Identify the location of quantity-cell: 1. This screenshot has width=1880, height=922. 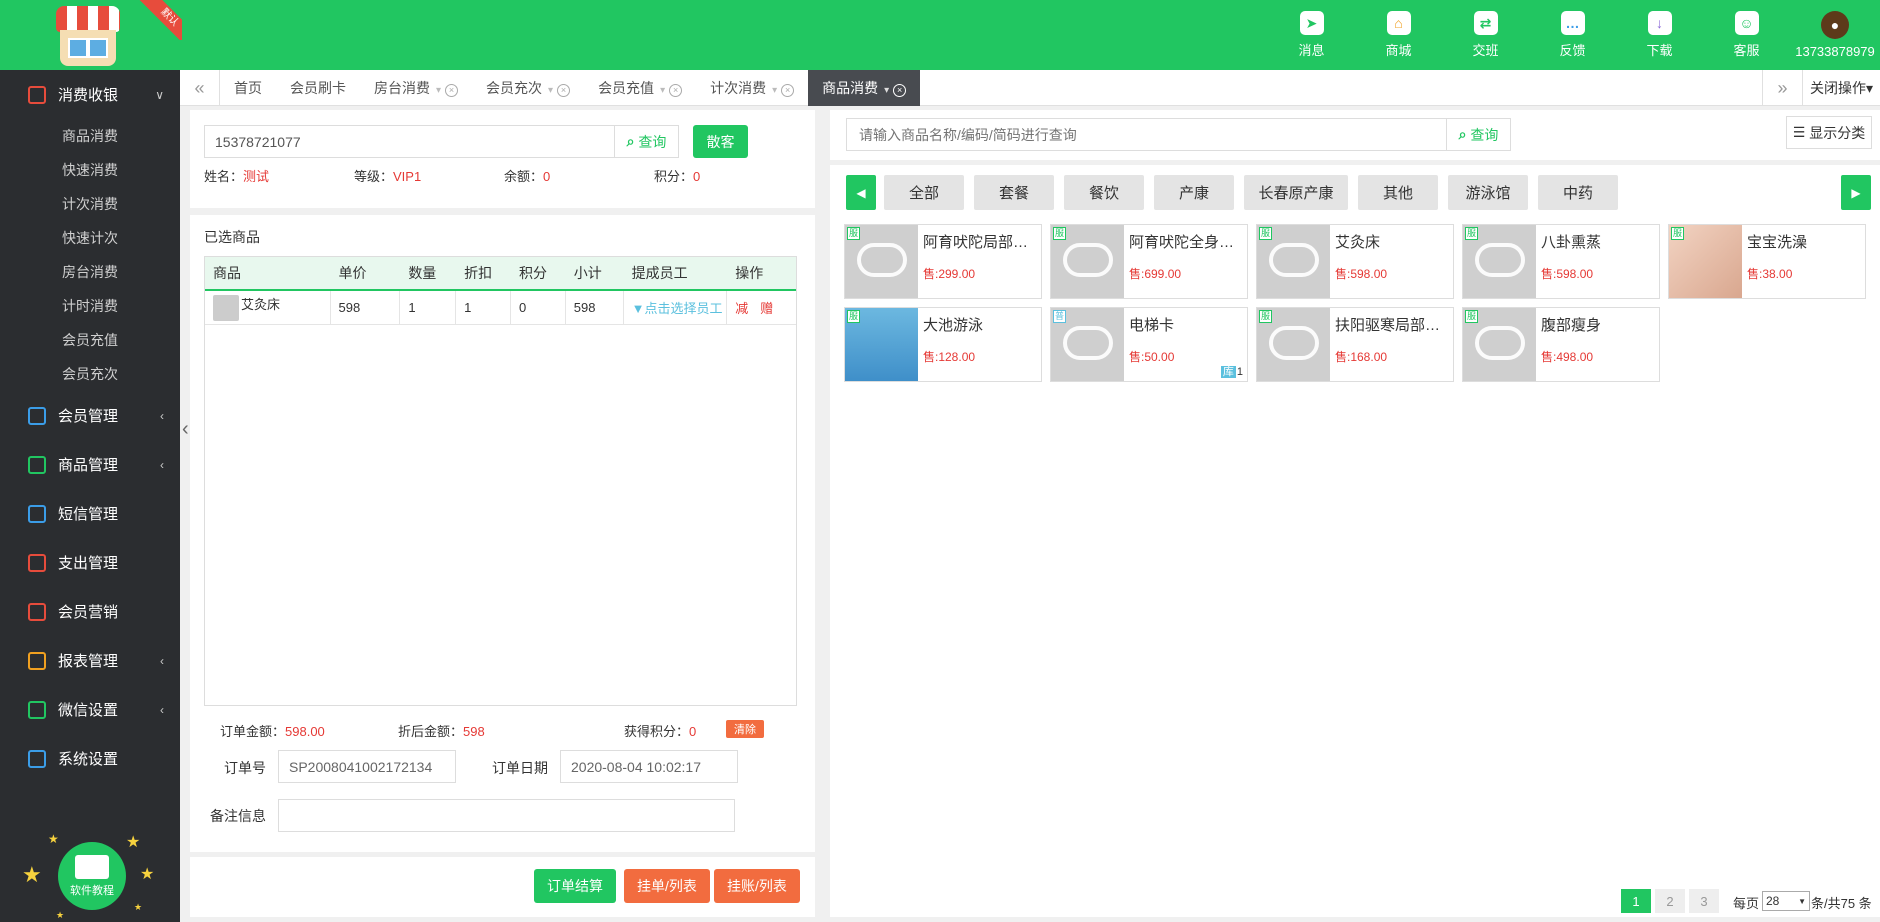
(428, 307).